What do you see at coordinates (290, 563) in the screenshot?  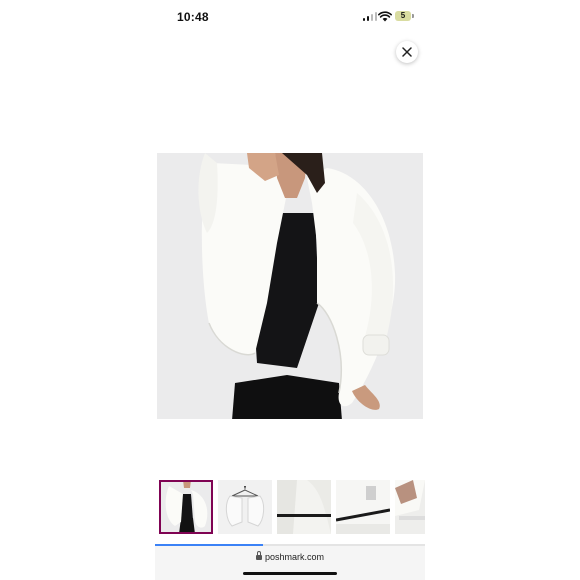 I see `browser-url-bar: poshmark.com` at bounding box center [290, 563].